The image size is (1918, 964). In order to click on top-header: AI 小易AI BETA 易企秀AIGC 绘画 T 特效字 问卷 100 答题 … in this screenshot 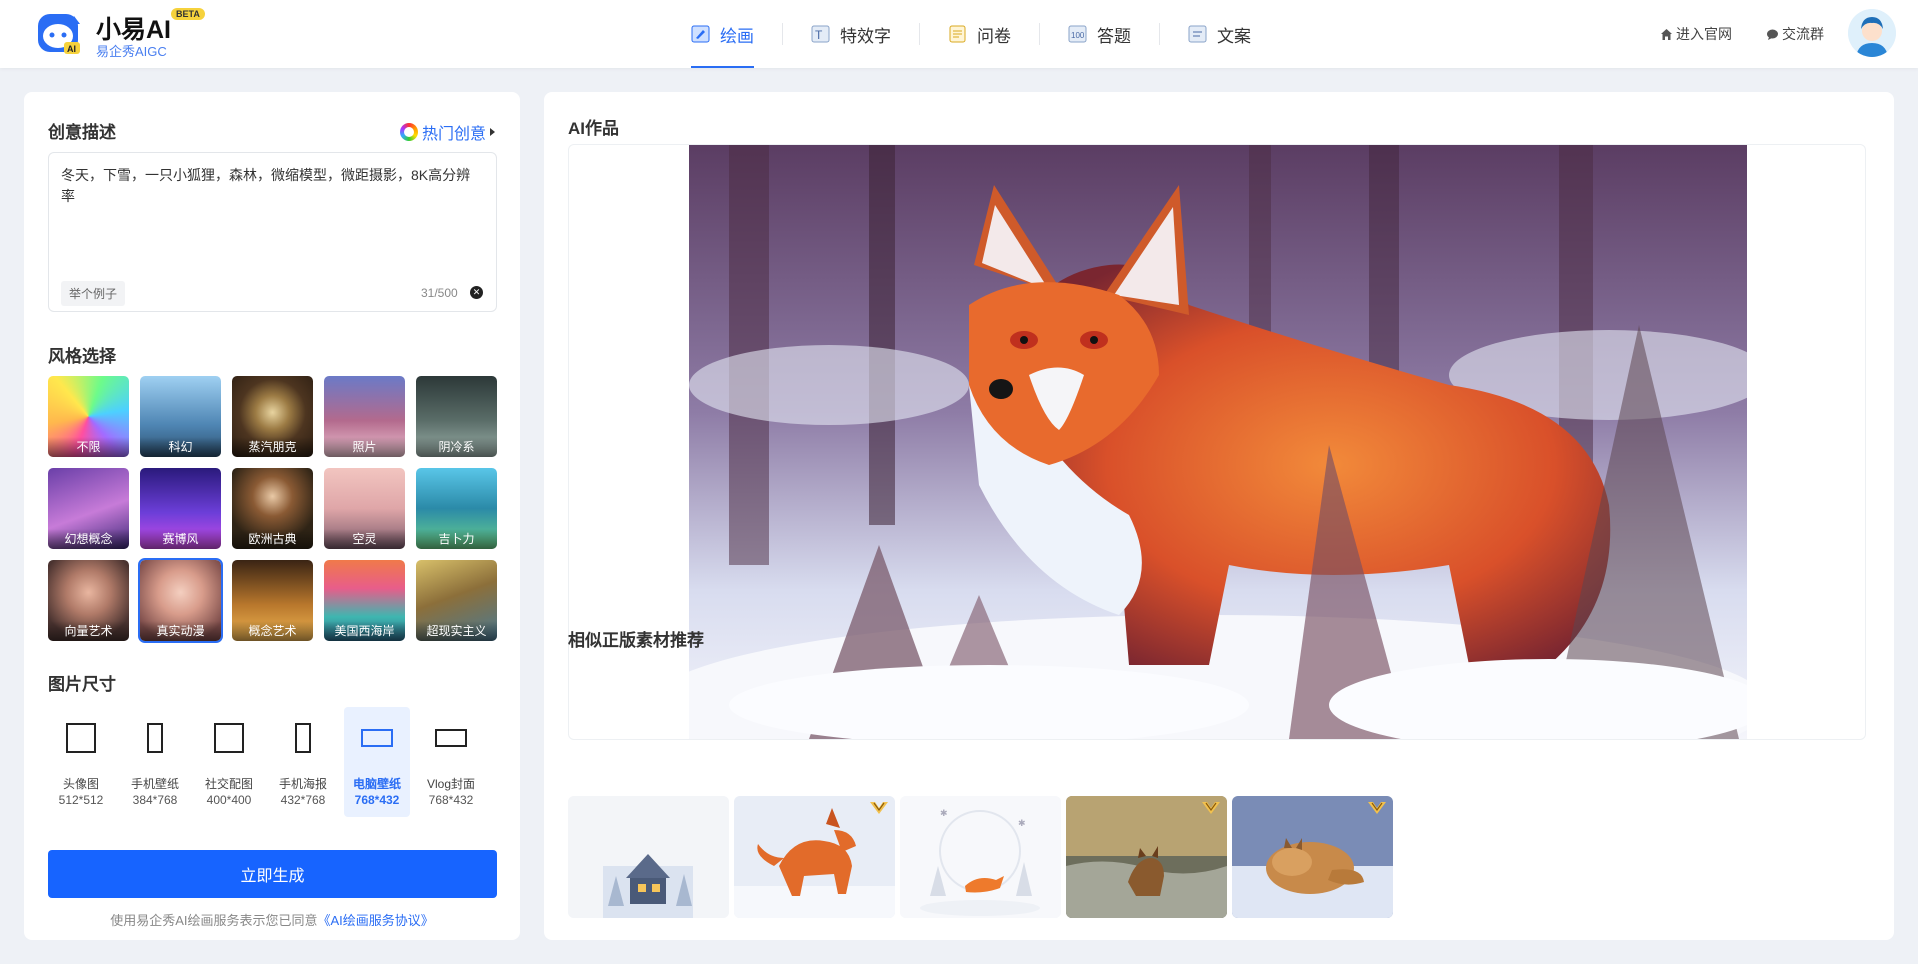, I will do `click(959, 34)`.